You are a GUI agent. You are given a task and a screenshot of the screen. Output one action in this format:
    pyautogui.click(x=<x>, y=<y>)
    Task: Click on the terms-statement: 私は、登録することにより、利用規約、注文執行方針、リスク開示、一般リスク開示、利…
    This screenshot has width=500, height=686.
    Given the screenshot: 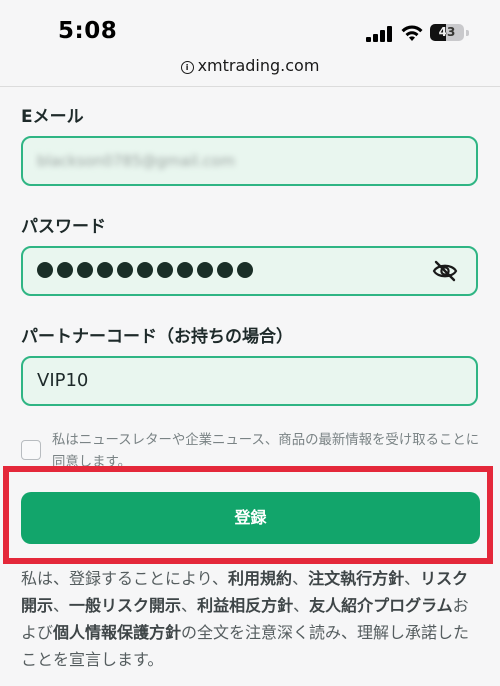 What is the action you would take?
    pyautogui.click(x=251, y=619)
    